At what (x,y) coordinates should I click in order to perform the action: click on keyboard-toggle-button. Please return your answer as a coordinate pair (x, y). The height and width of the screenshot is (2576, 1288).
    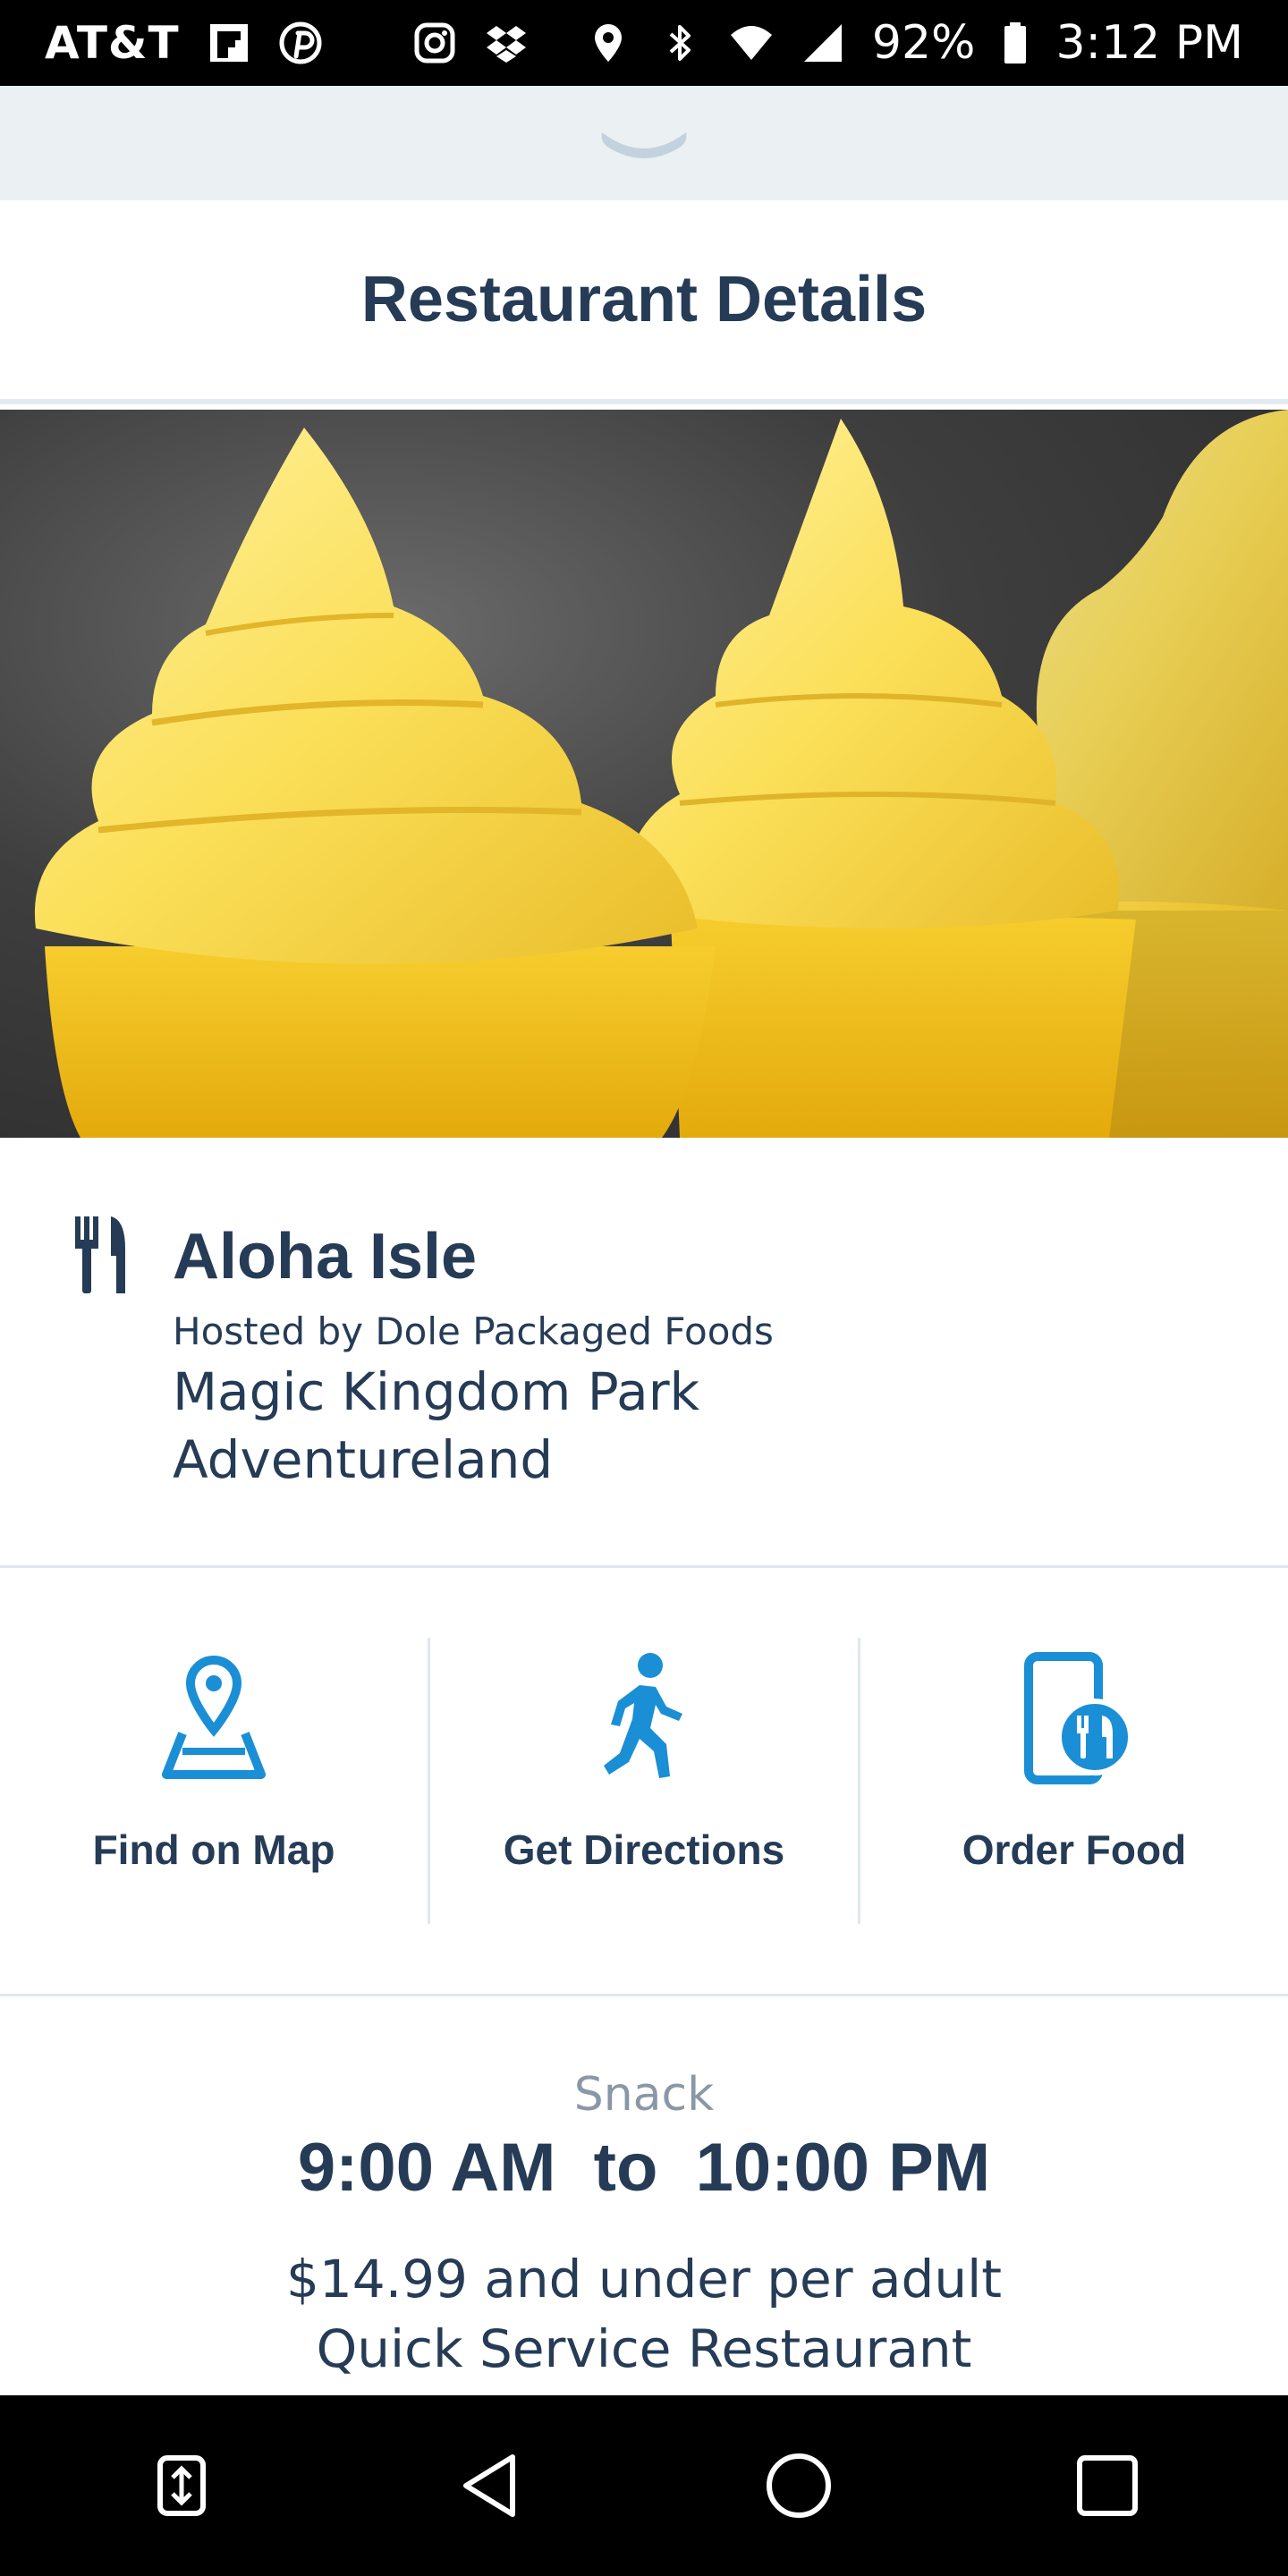
    Looking at the image, I should click on (181, 2485).